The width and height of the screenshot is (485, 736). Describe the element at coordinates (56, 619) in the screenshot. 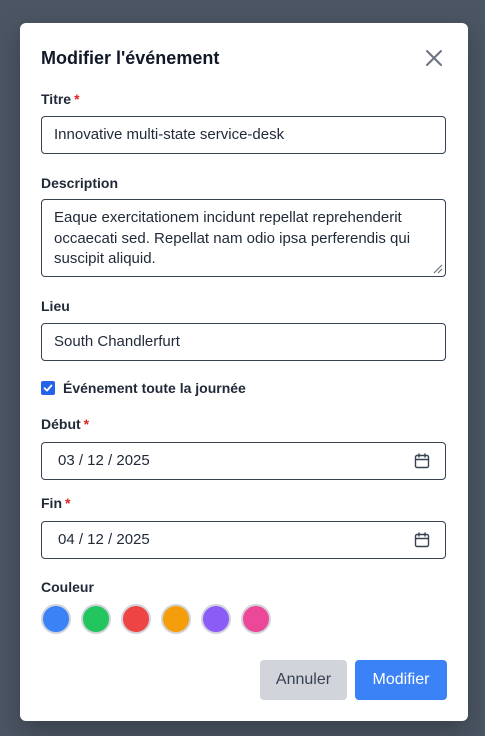

I see `color-swatch-blue` at that location.